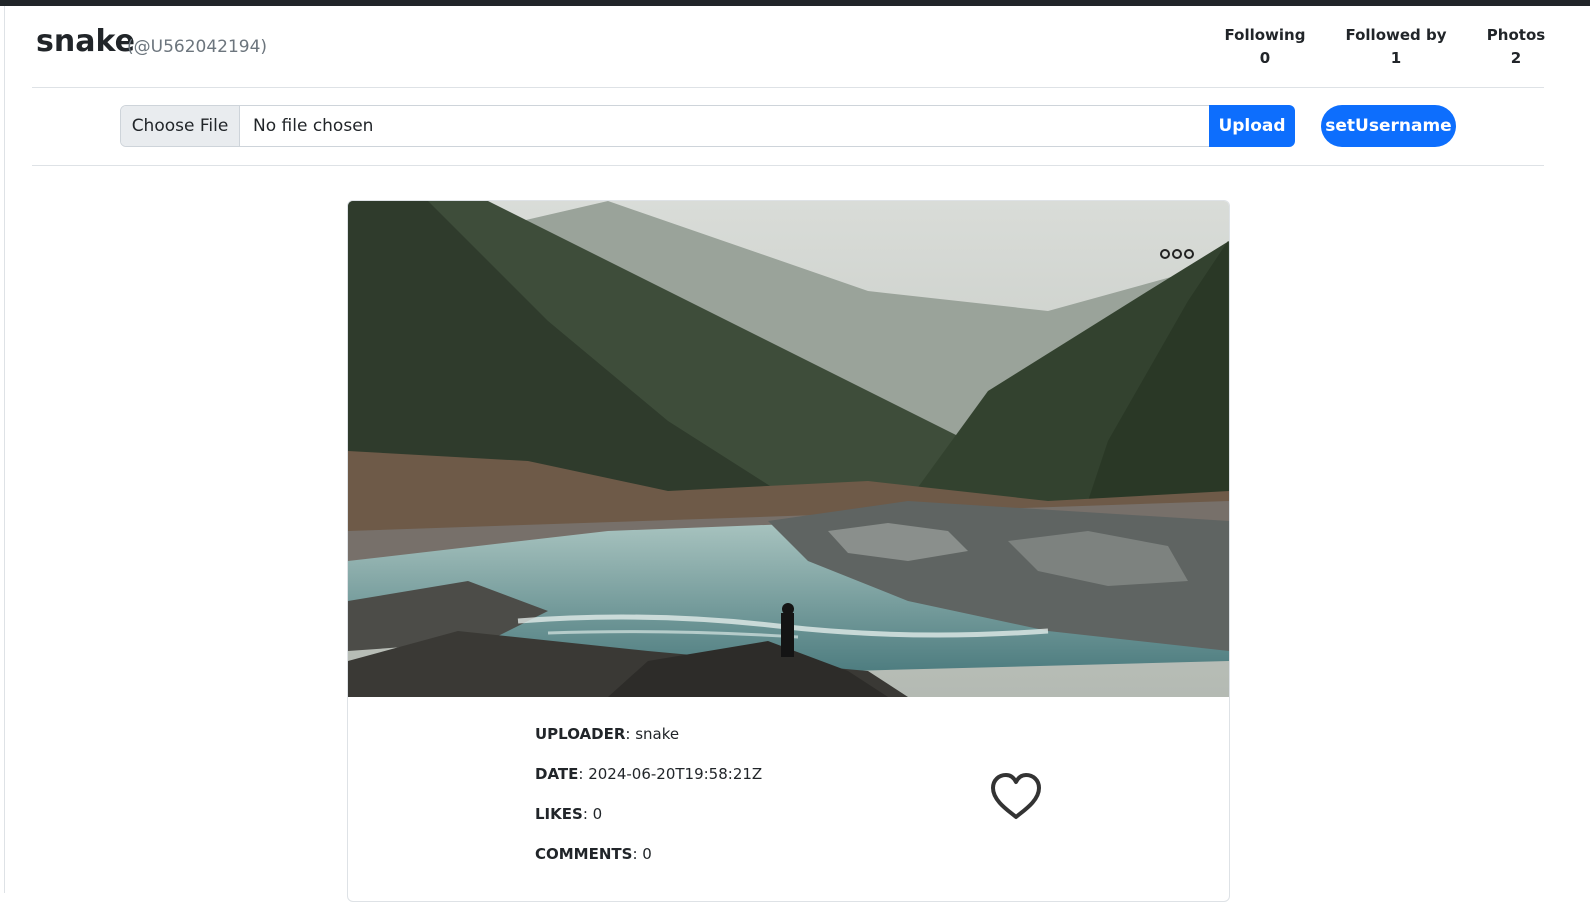 The image size is (1590, 902). What do you see at coordinates (675, 774) in the screenshot?
I see `date-value: 2024-06-20T19:58:21Z` at bounding box center [675, 774].